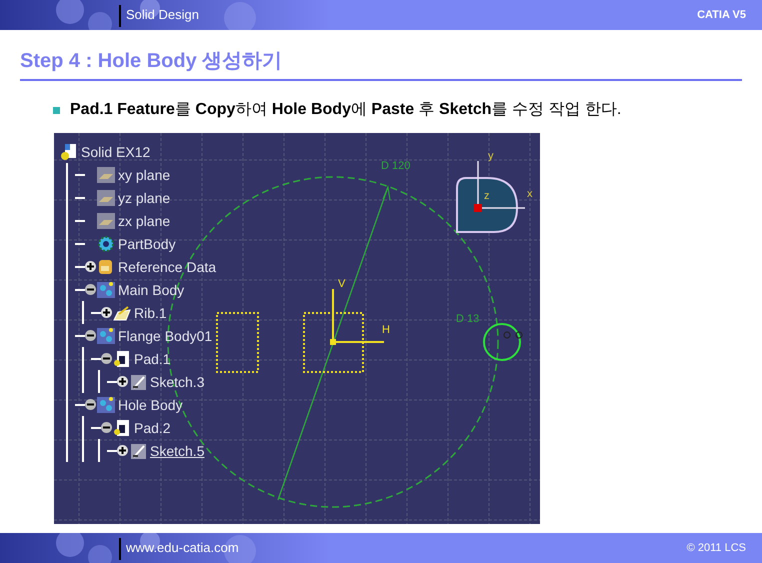 This screenshot has width=762, height=563. I want to click on dimension-label: D 120, so click(395, 166).